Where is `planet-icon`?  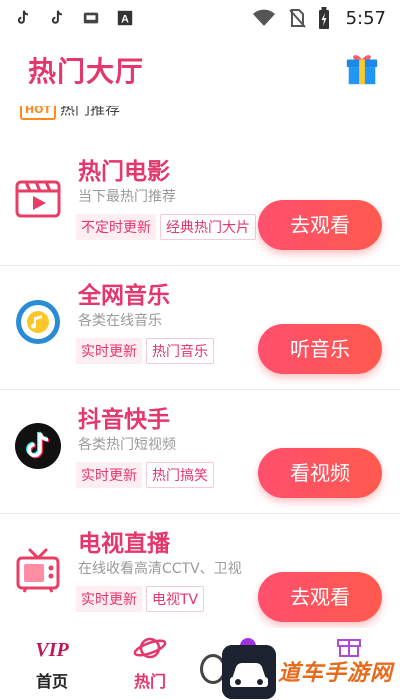
planet-icon is located at coordinates (150, 648).